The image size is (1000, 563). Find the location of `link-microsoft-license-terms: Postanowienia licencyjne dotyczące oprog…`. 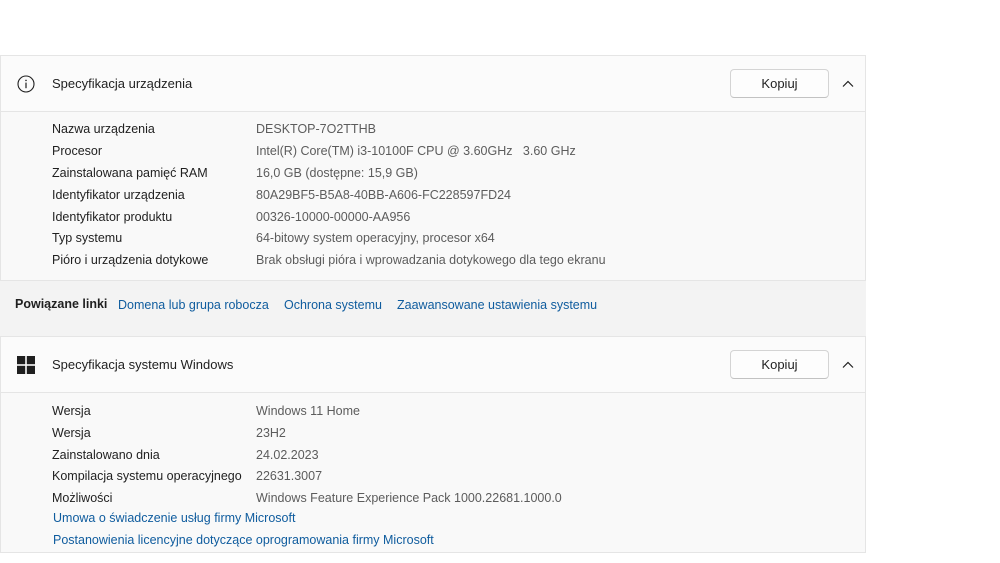

link-microsoft-license-terms: Postanowienia licencyjne dotyczące oprog… is located at coordinates (243, 540).